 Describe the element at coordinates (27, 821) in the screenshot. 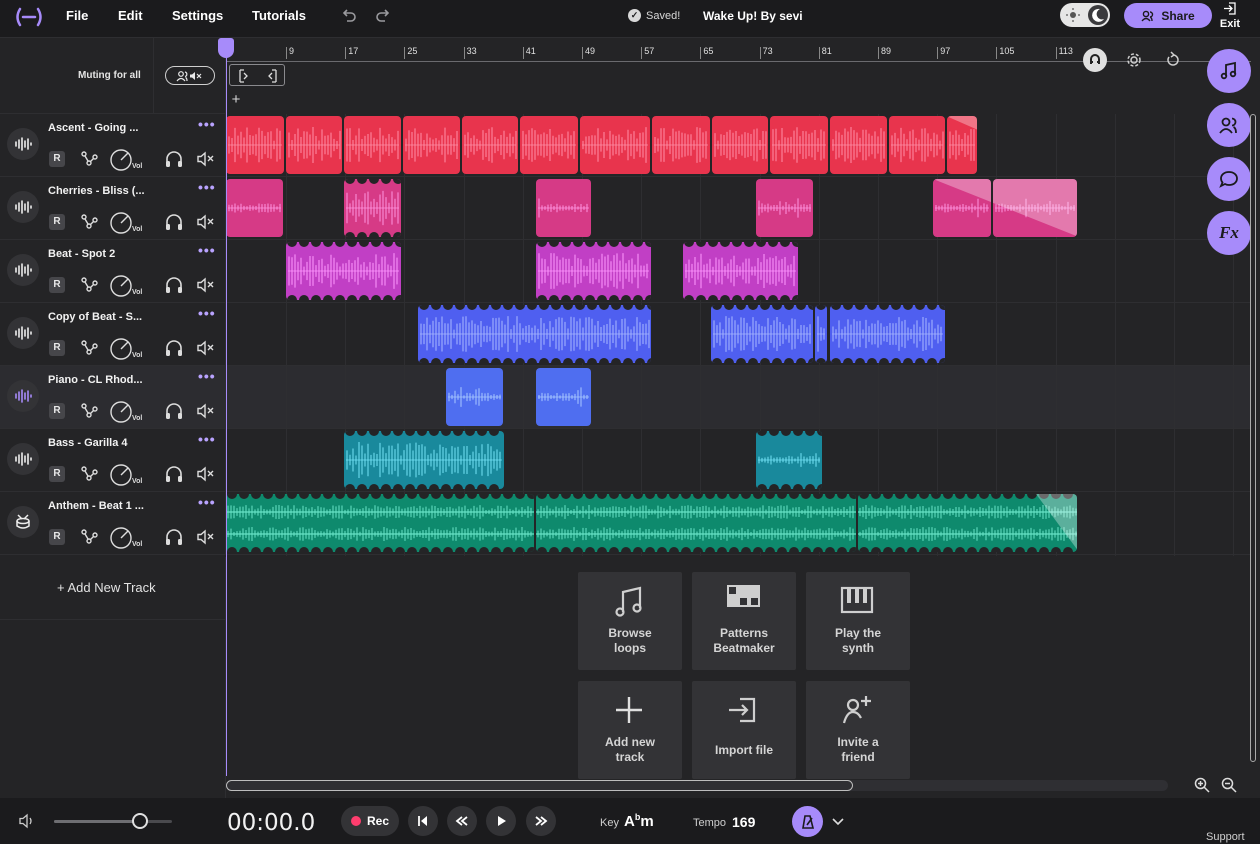

I see `speaker-icon` at that location.